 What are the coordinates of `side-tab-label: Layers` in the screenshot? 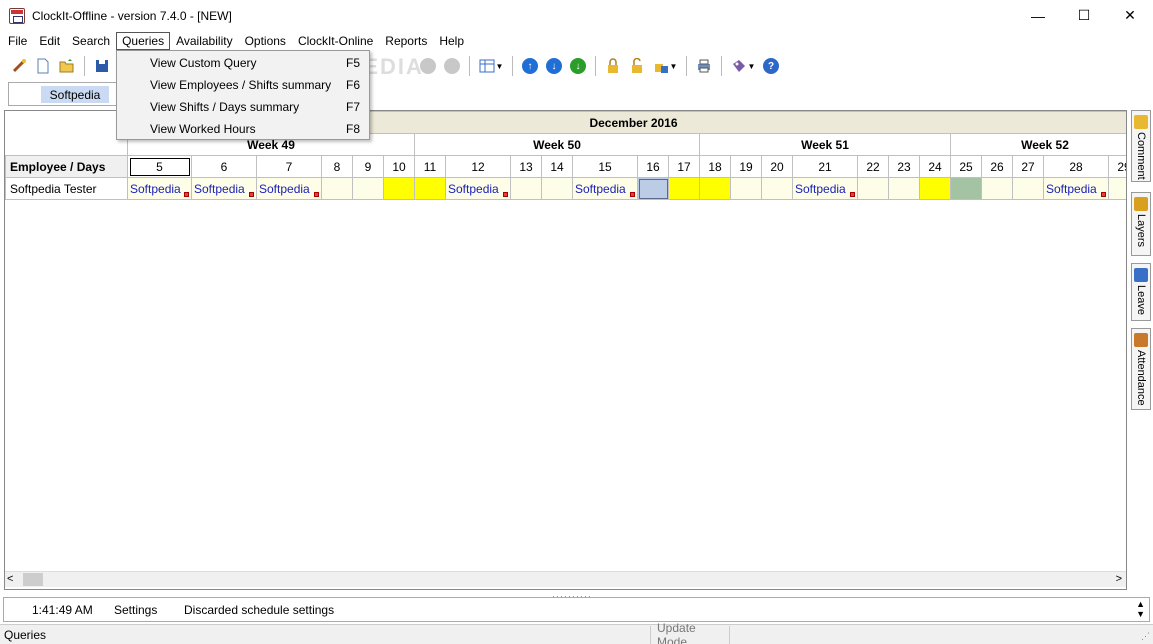 It's located at (1141, 231).